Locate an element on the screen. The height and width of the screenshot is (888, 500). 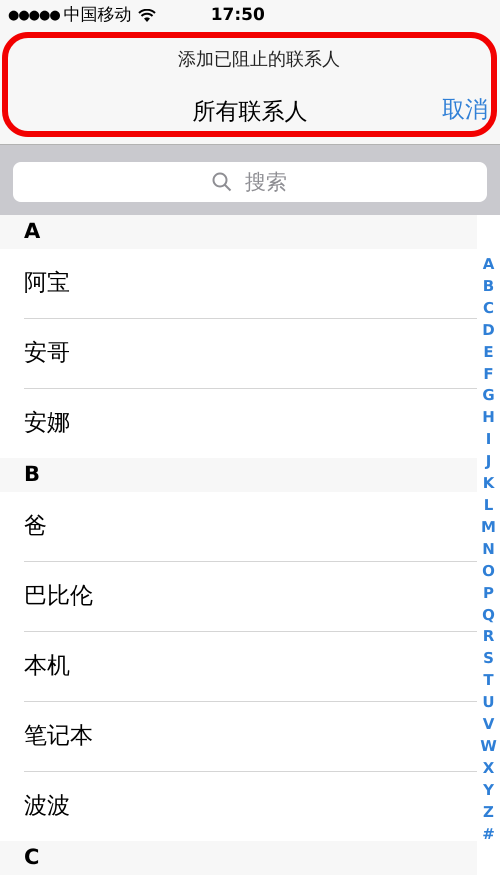
index-letter: B is located at coordinates (488, 287).